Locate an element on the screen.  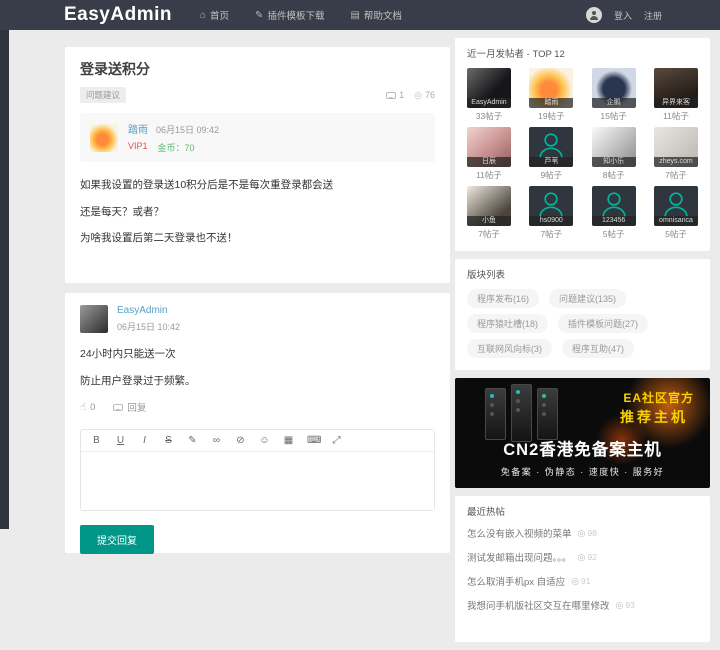
poster-avatar: 日辰 is located at coordinates (489, 147).